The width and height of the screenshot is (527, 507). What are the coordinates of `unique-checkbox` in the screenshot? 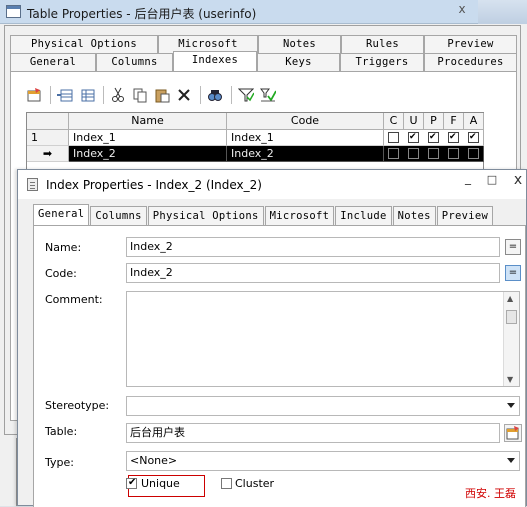 It's located at (131, 483).